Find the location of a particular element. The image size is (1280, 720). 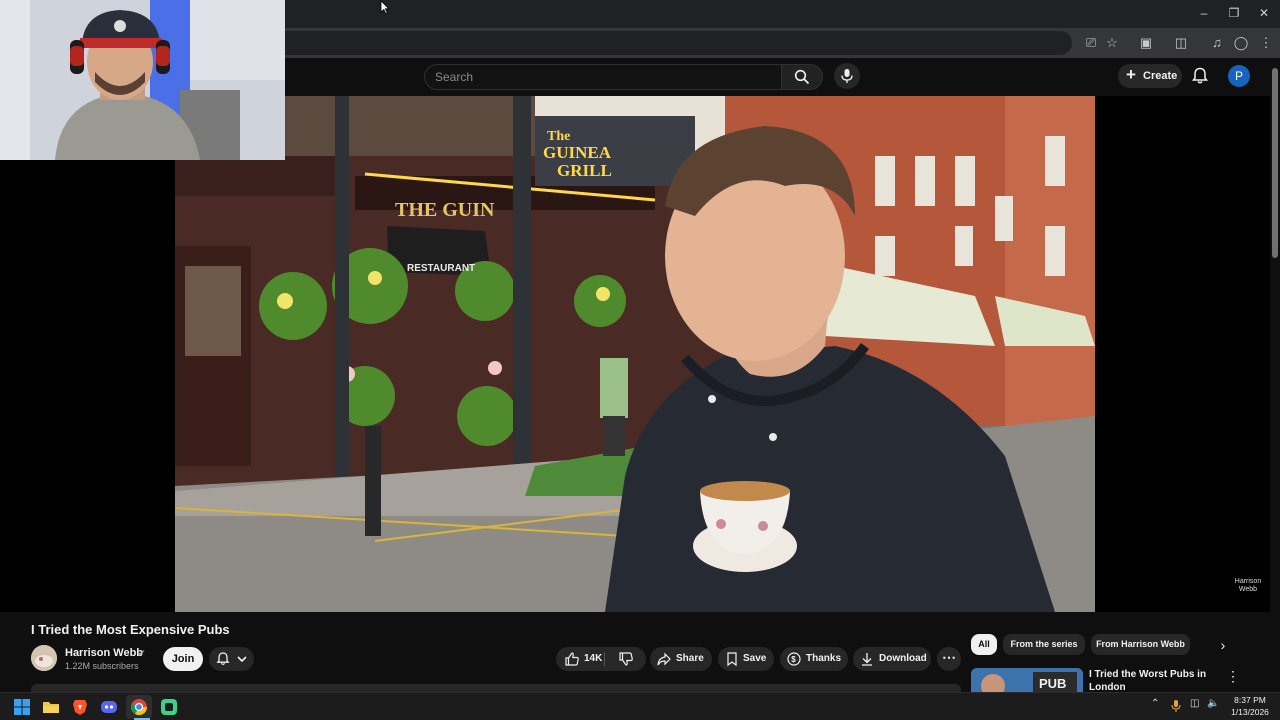

browser-menu-icon: ⋮ is located at coordinates (1266, 43).